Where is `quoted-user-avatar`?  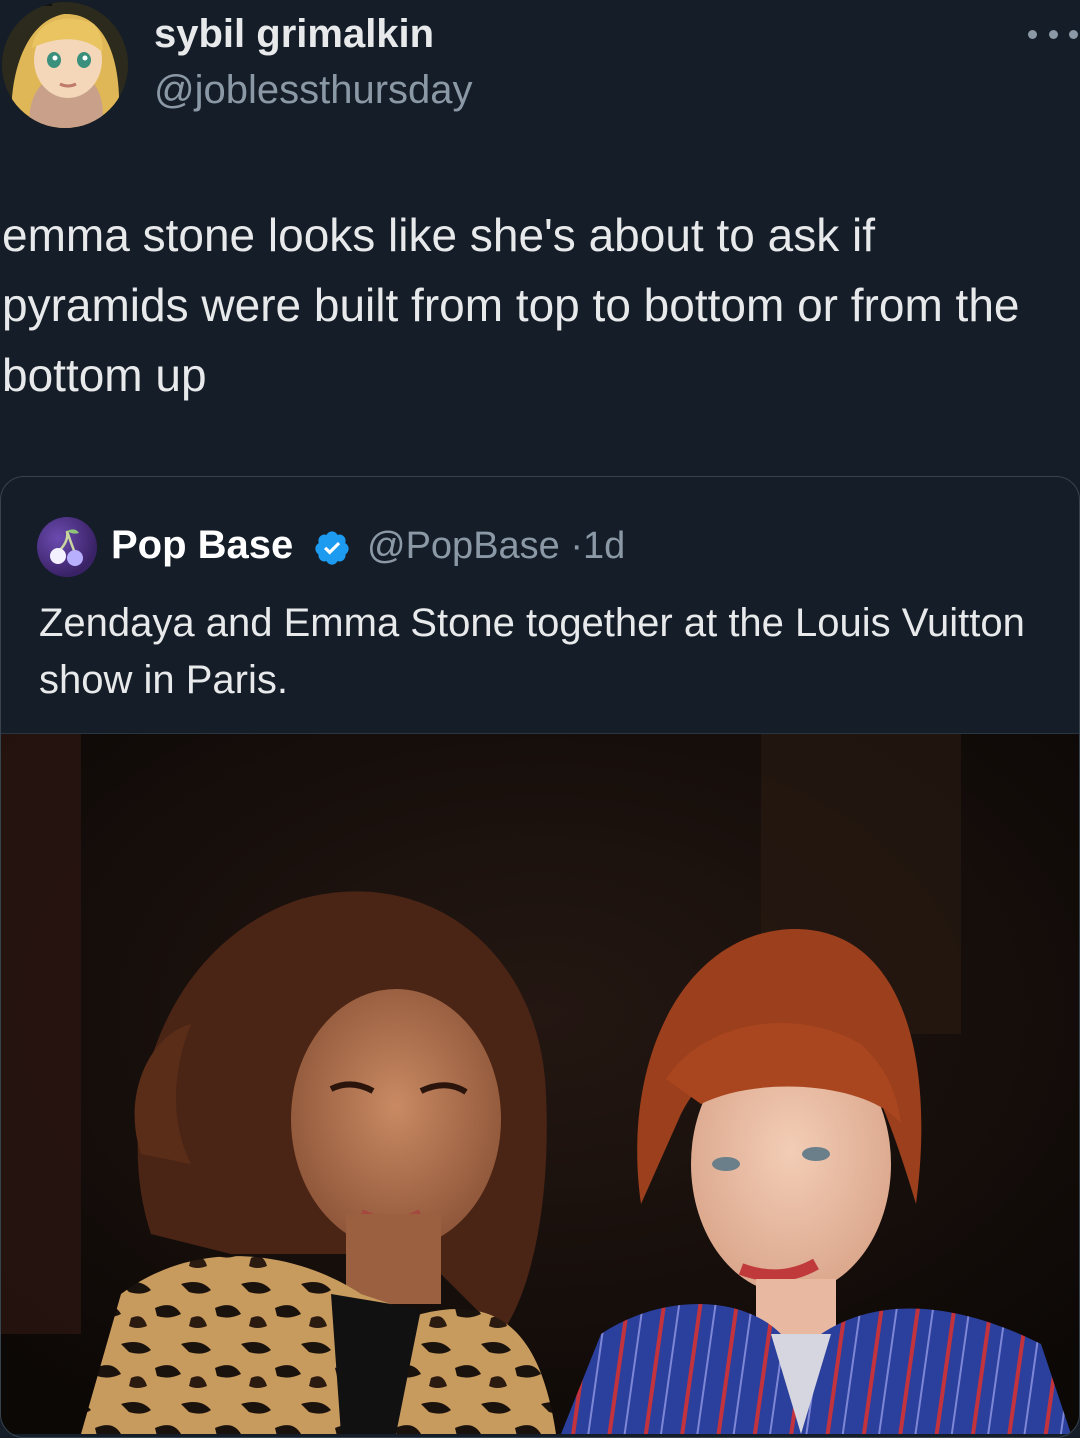 quoted-user-avatar is located at coordinates (67, 547).